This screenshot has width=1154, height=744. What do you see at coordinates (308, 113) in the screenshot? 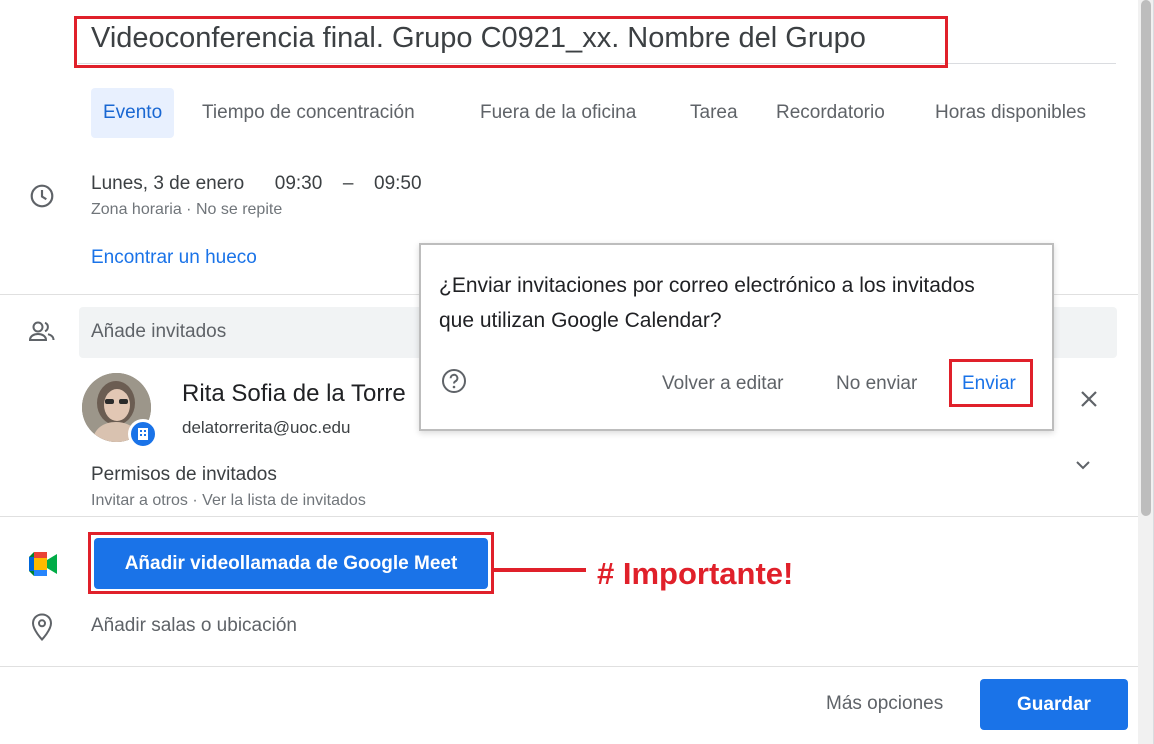
I see `tab-tiempo-concentracion: Tiempo de concentración` at bounding box center [308, 113].